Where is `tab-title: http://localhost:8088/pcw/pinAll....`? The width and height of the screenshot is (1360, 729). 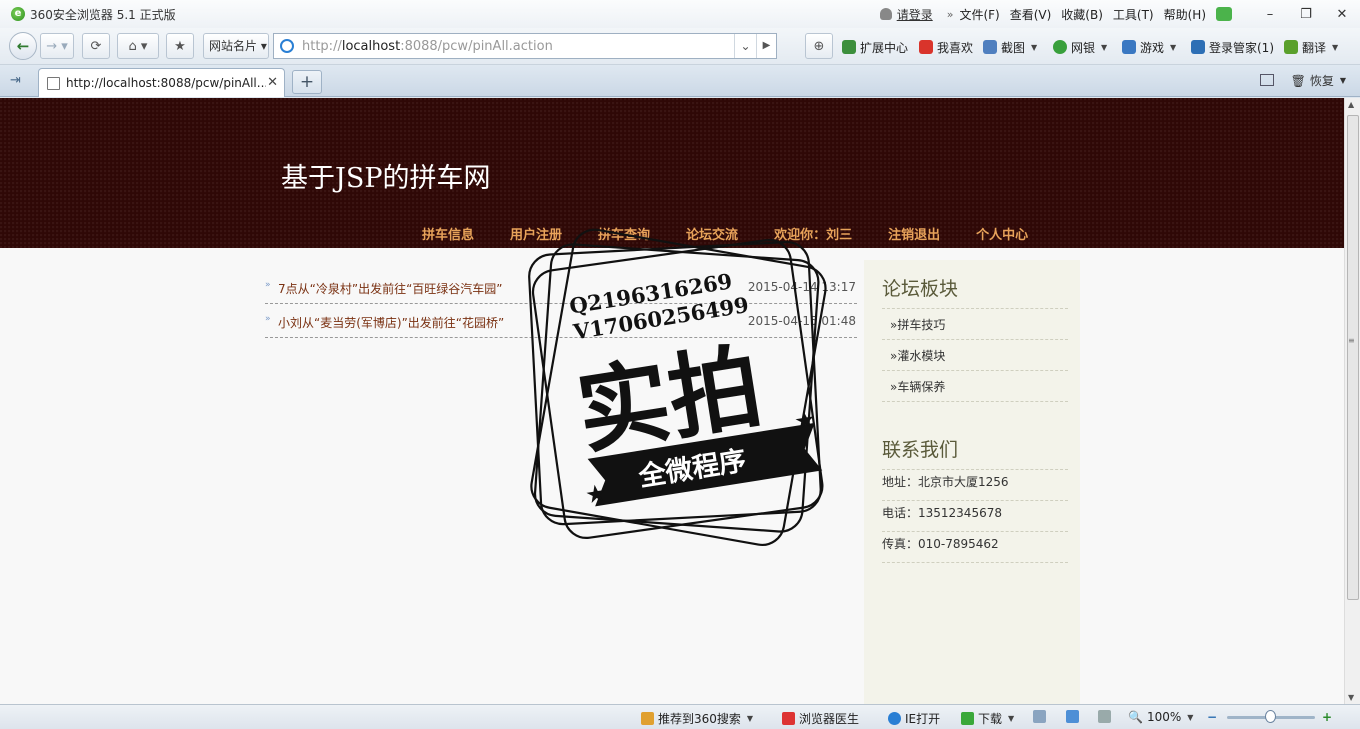 tab-title: http://localhost:8088/pcw/pinAll.... is located at coordinates (166, 83).